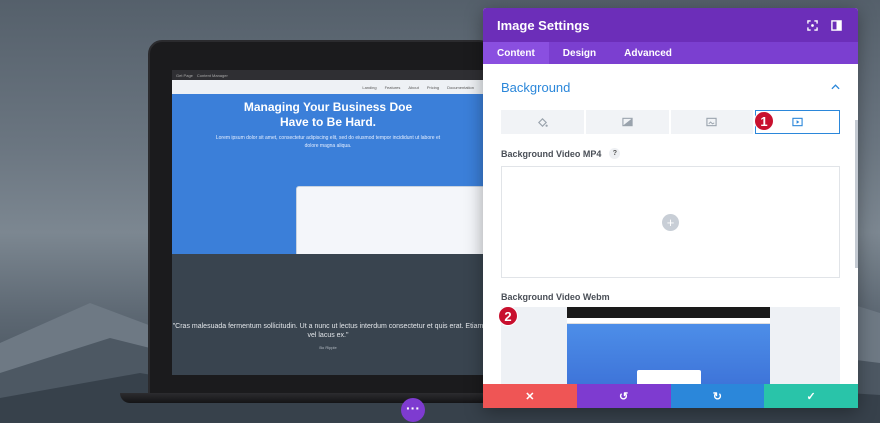  What do you see at coordinates (413, 410) in the screenshot?
I see `more-options-button: ···` at bounding box center [413, 410].